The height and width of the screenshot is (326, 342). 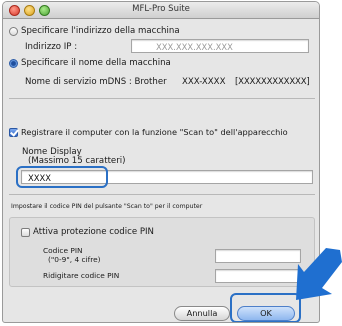 What do you see at coordinates (13, 63) in the screenshot?
I see `name-option-radio` at bounding box center [13, 63].